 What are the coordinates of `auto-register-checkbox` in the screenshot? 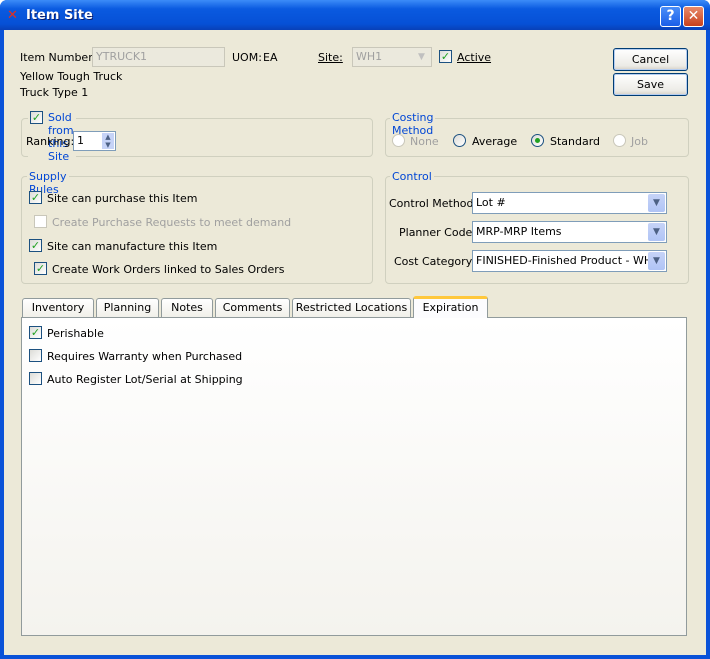 It's located at (35, 378).